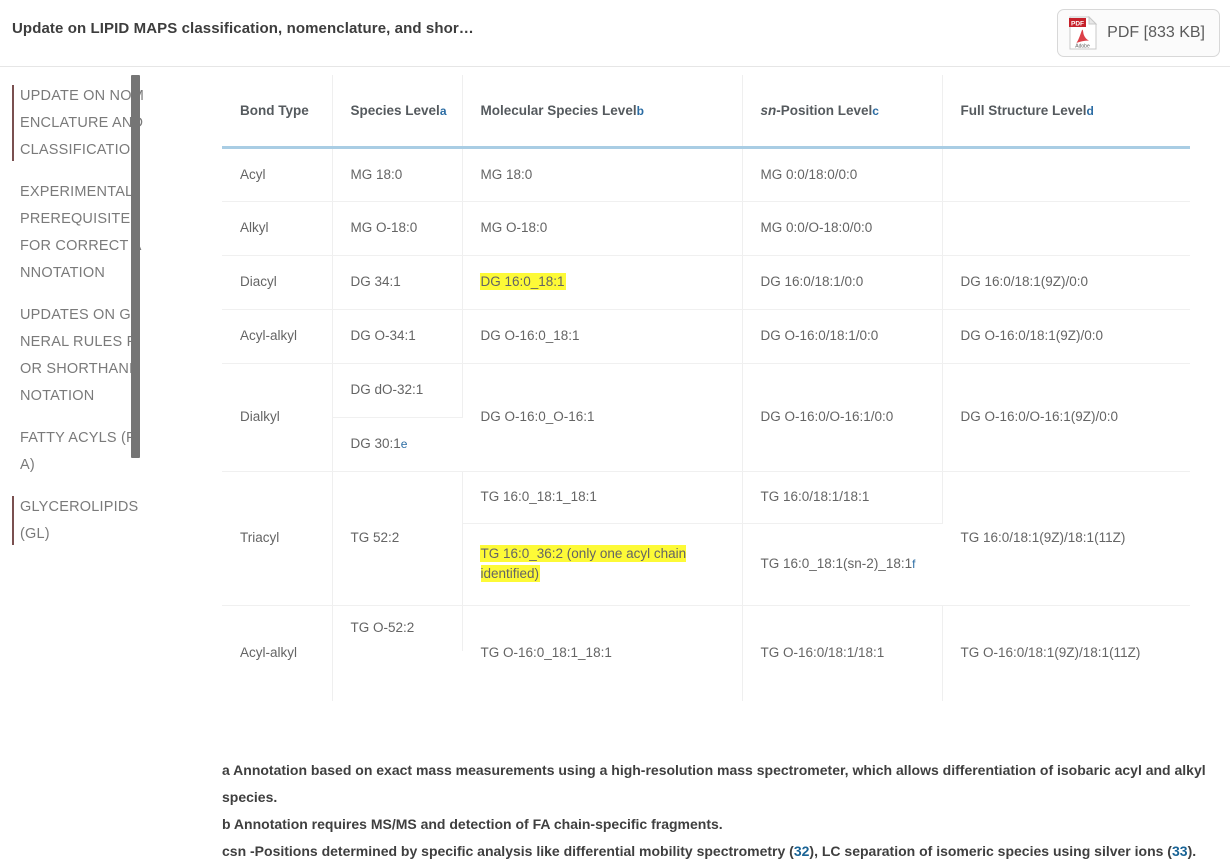 The height and width of the screenshot is (865, 1230). I want to click on table-row: Acyl MG 18:0 MG 18:0 MG 0:0/18:0/0:0, so click(706, 174).